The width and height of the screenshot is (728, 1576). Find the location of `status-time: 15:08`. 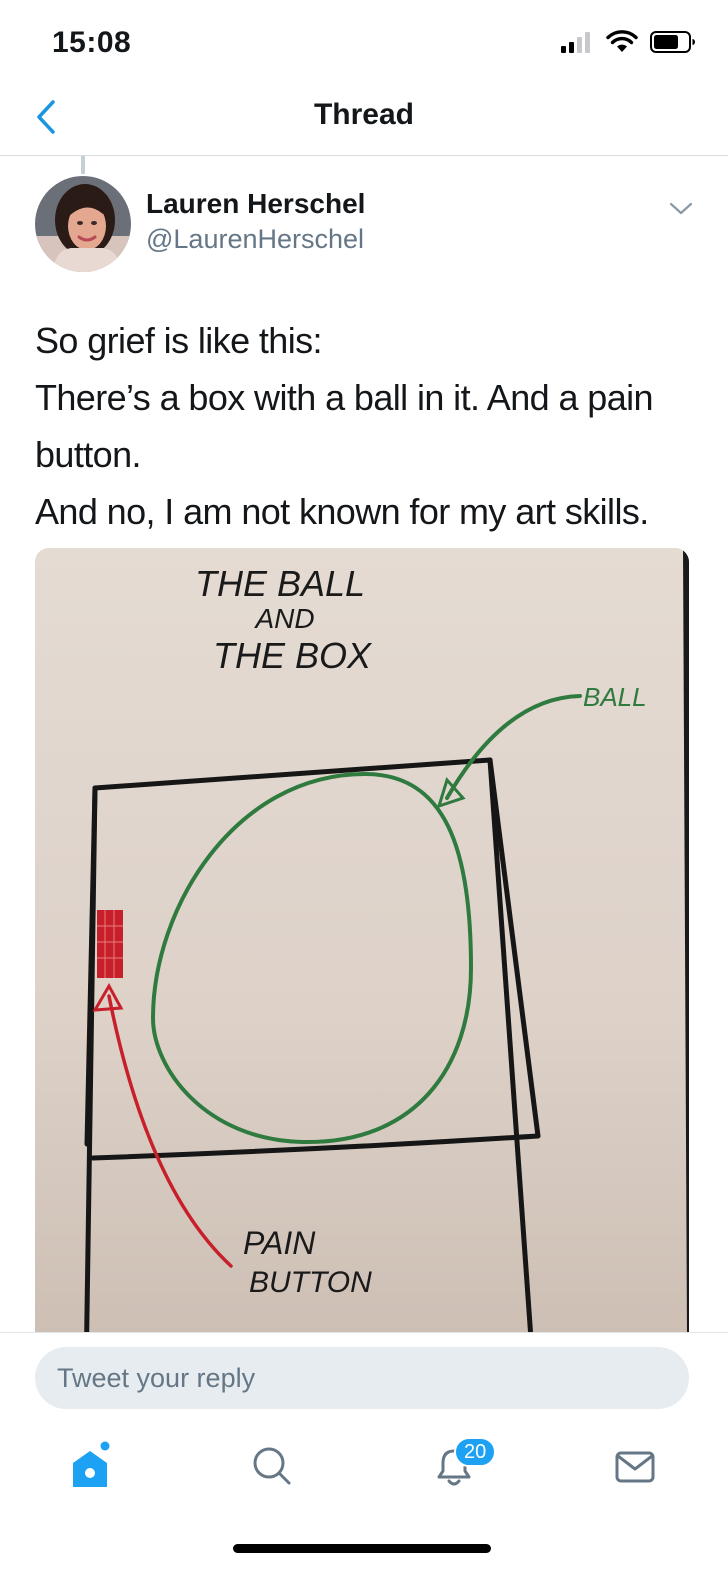

status-time: 15:08 is located at coordinates (92, 42).